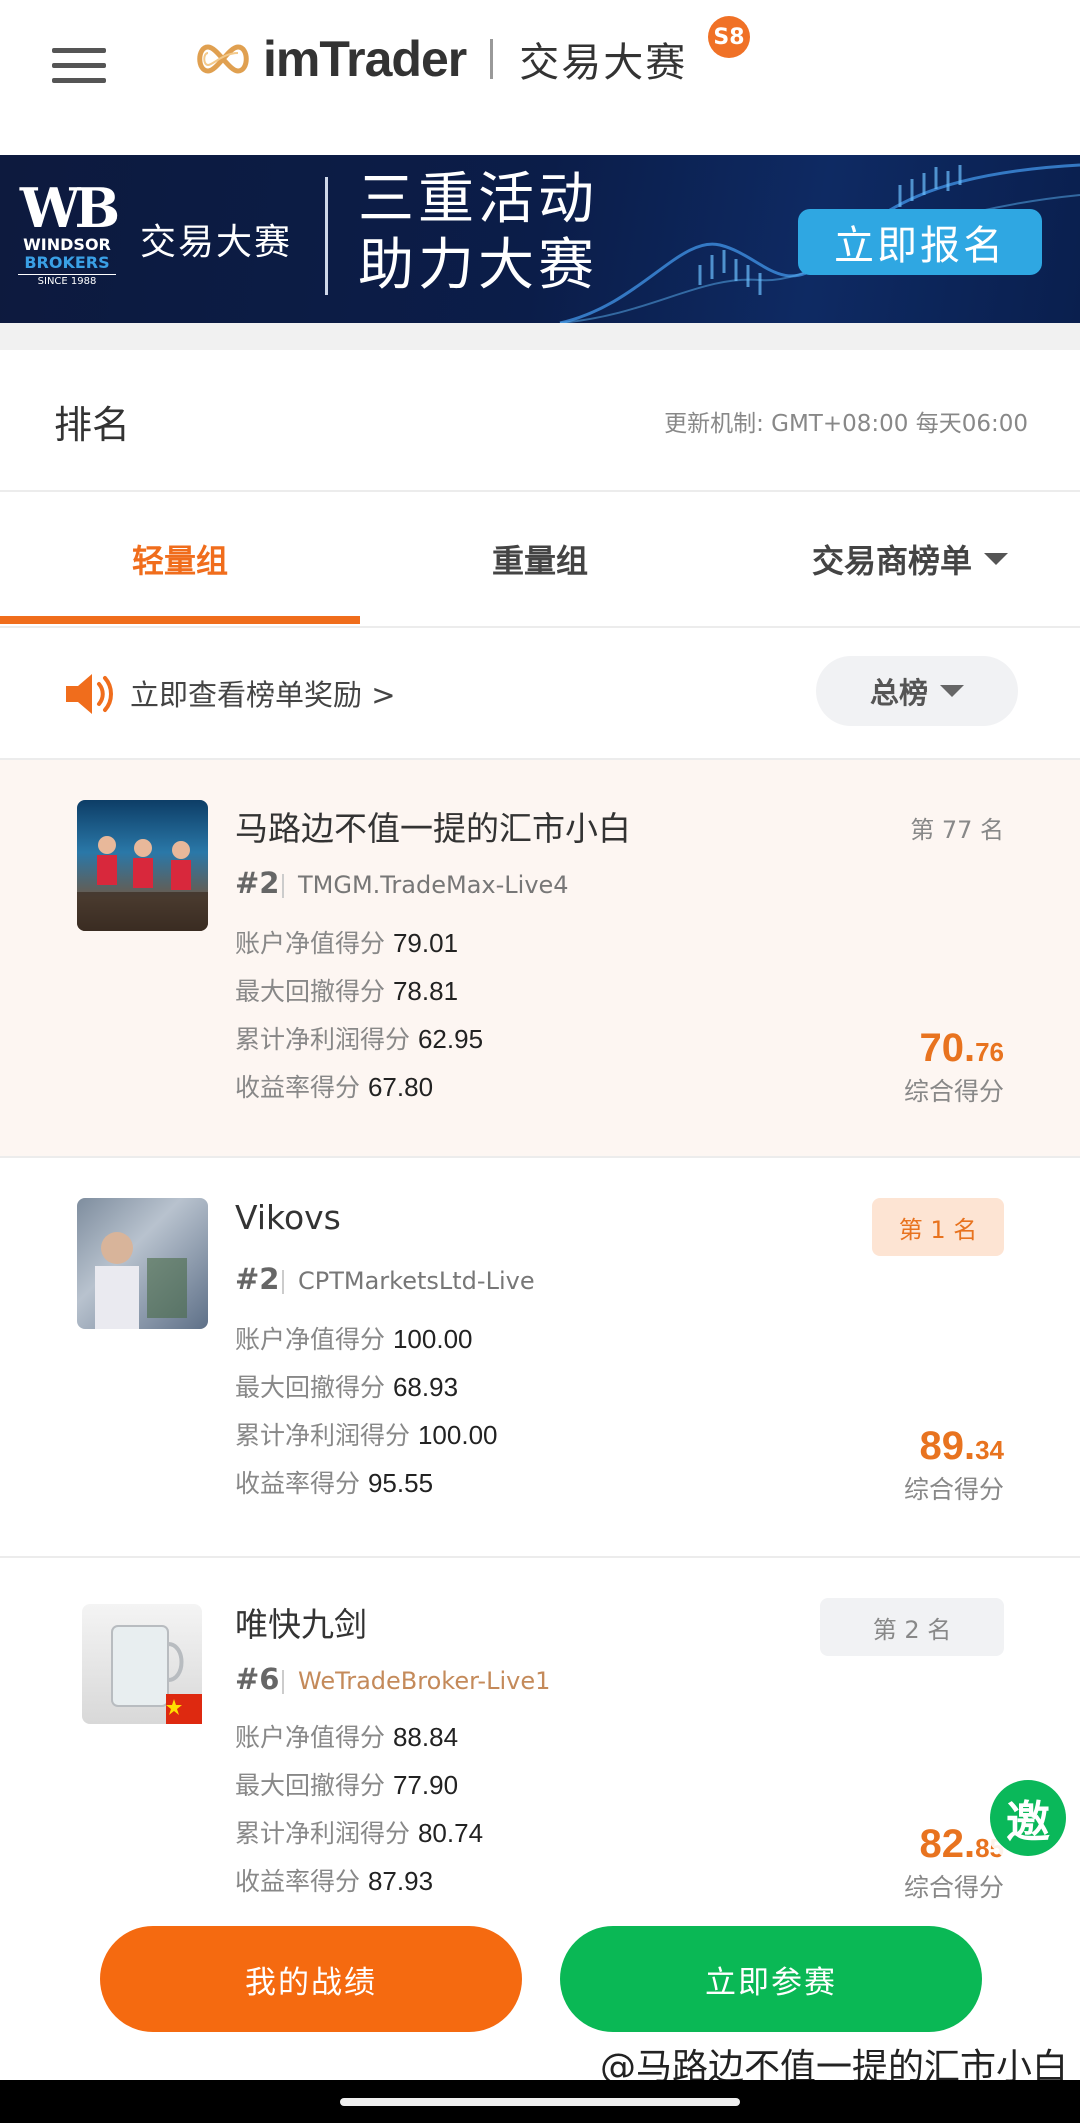 This screenshot has height=2123, width=1080. What do you see at coordinates (425, 1737) in the screenshot?
I see `equity-value: 88.84` at bounding box center [425, 1737].